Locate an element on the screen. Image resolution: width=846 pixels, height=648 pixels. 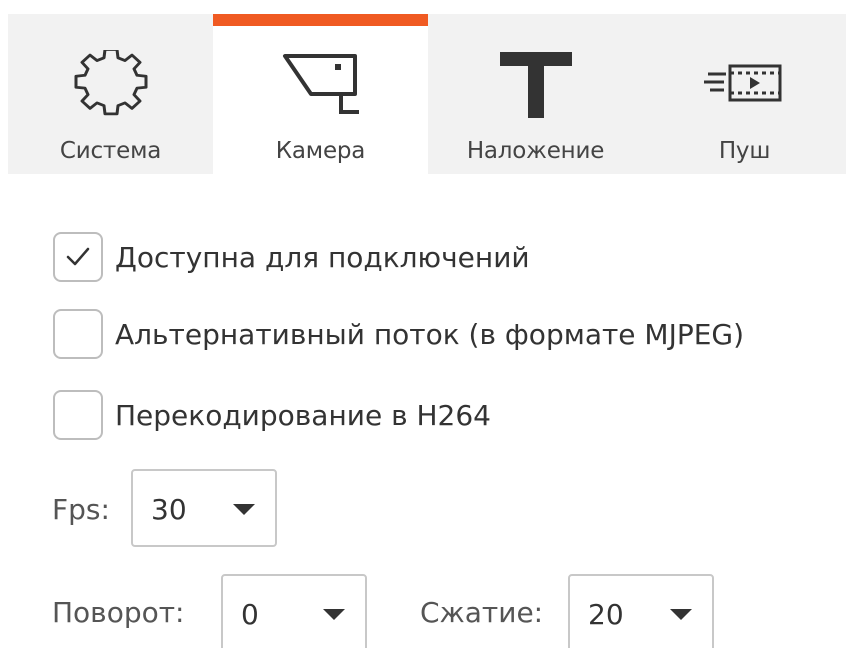
fps-select: 30 is located at coordinates (204, 508).